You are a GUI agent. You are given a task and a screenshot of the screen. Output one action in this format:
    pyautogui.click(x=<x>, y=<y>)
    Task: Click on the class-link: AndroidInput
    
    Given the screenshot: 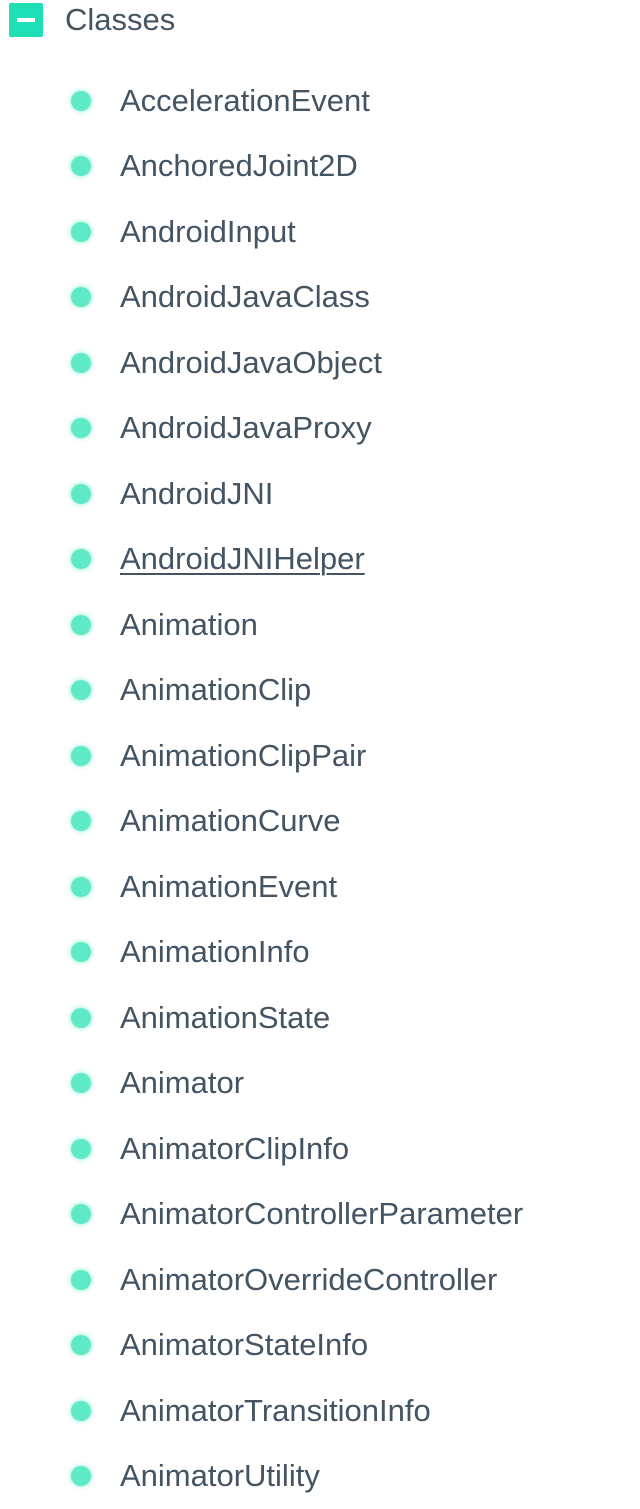 What is the action you would take?
    pyautogui.click(x=208, y=232)
    